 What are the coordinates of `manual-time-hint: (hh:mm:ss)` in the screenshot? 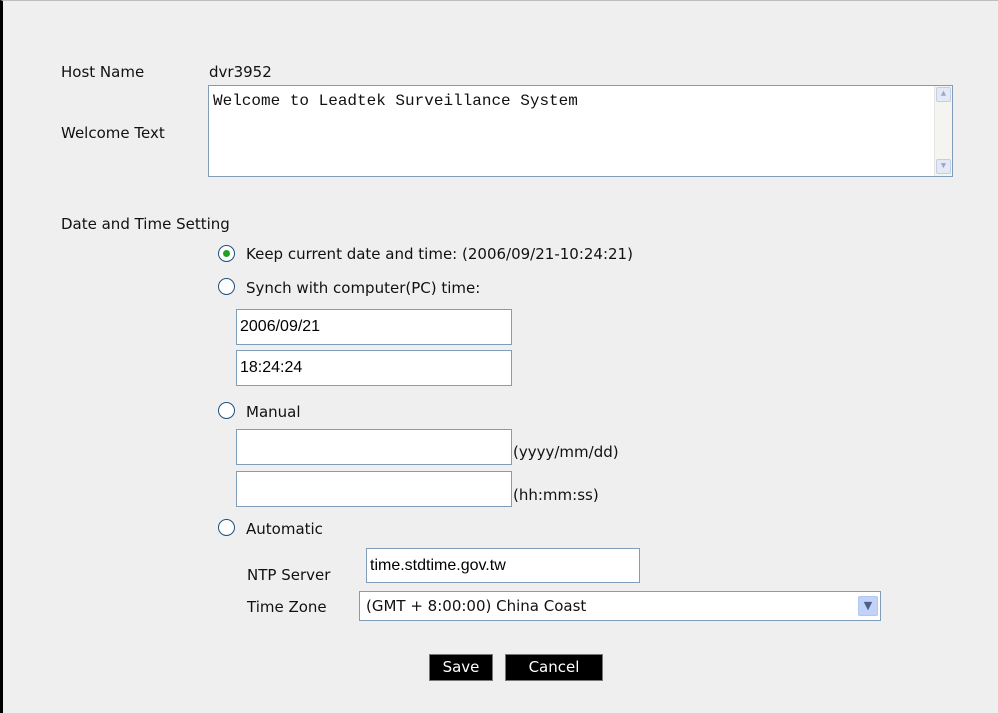 It's located at (556, 495).